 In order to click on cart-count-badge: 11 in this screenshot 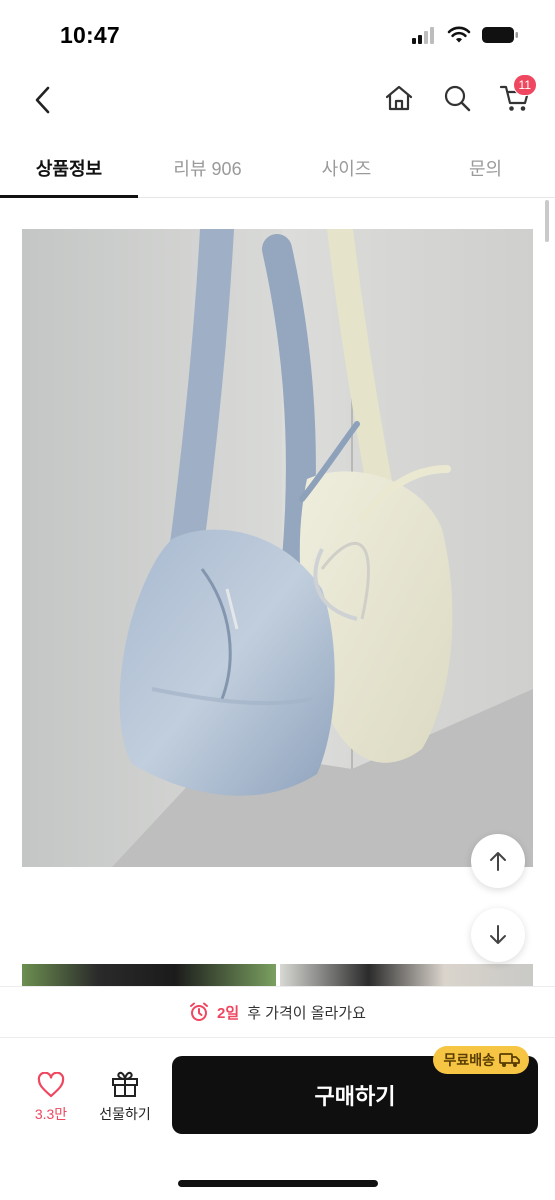, I will do `click(524, 85)`.